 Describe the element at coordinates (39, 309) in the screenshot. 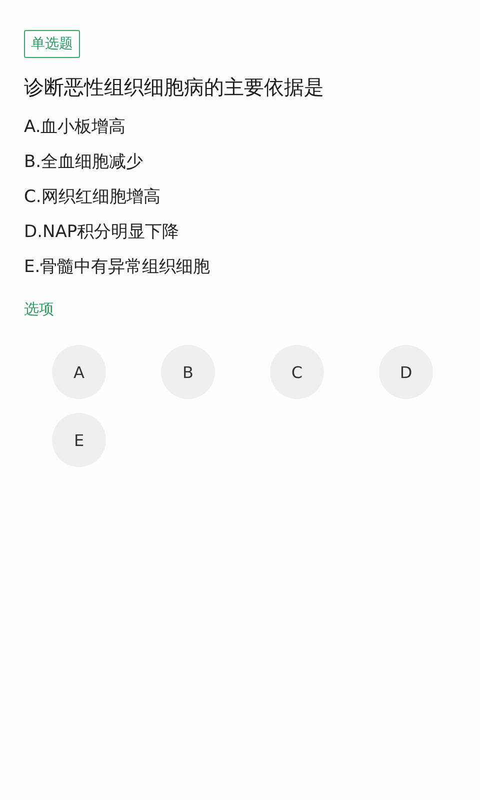

I see `choices-label: 选项` at that location.